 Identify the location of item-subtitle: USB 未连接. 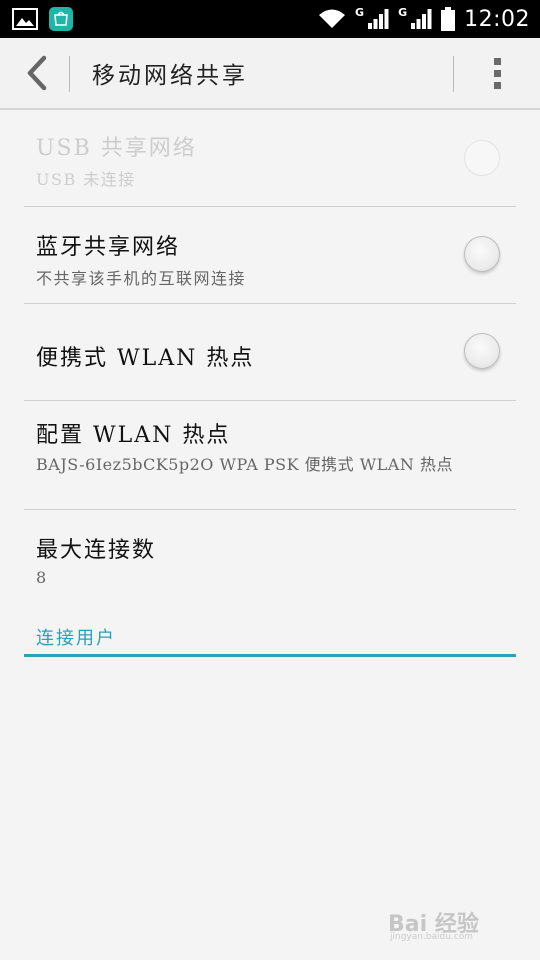
(86, 179).